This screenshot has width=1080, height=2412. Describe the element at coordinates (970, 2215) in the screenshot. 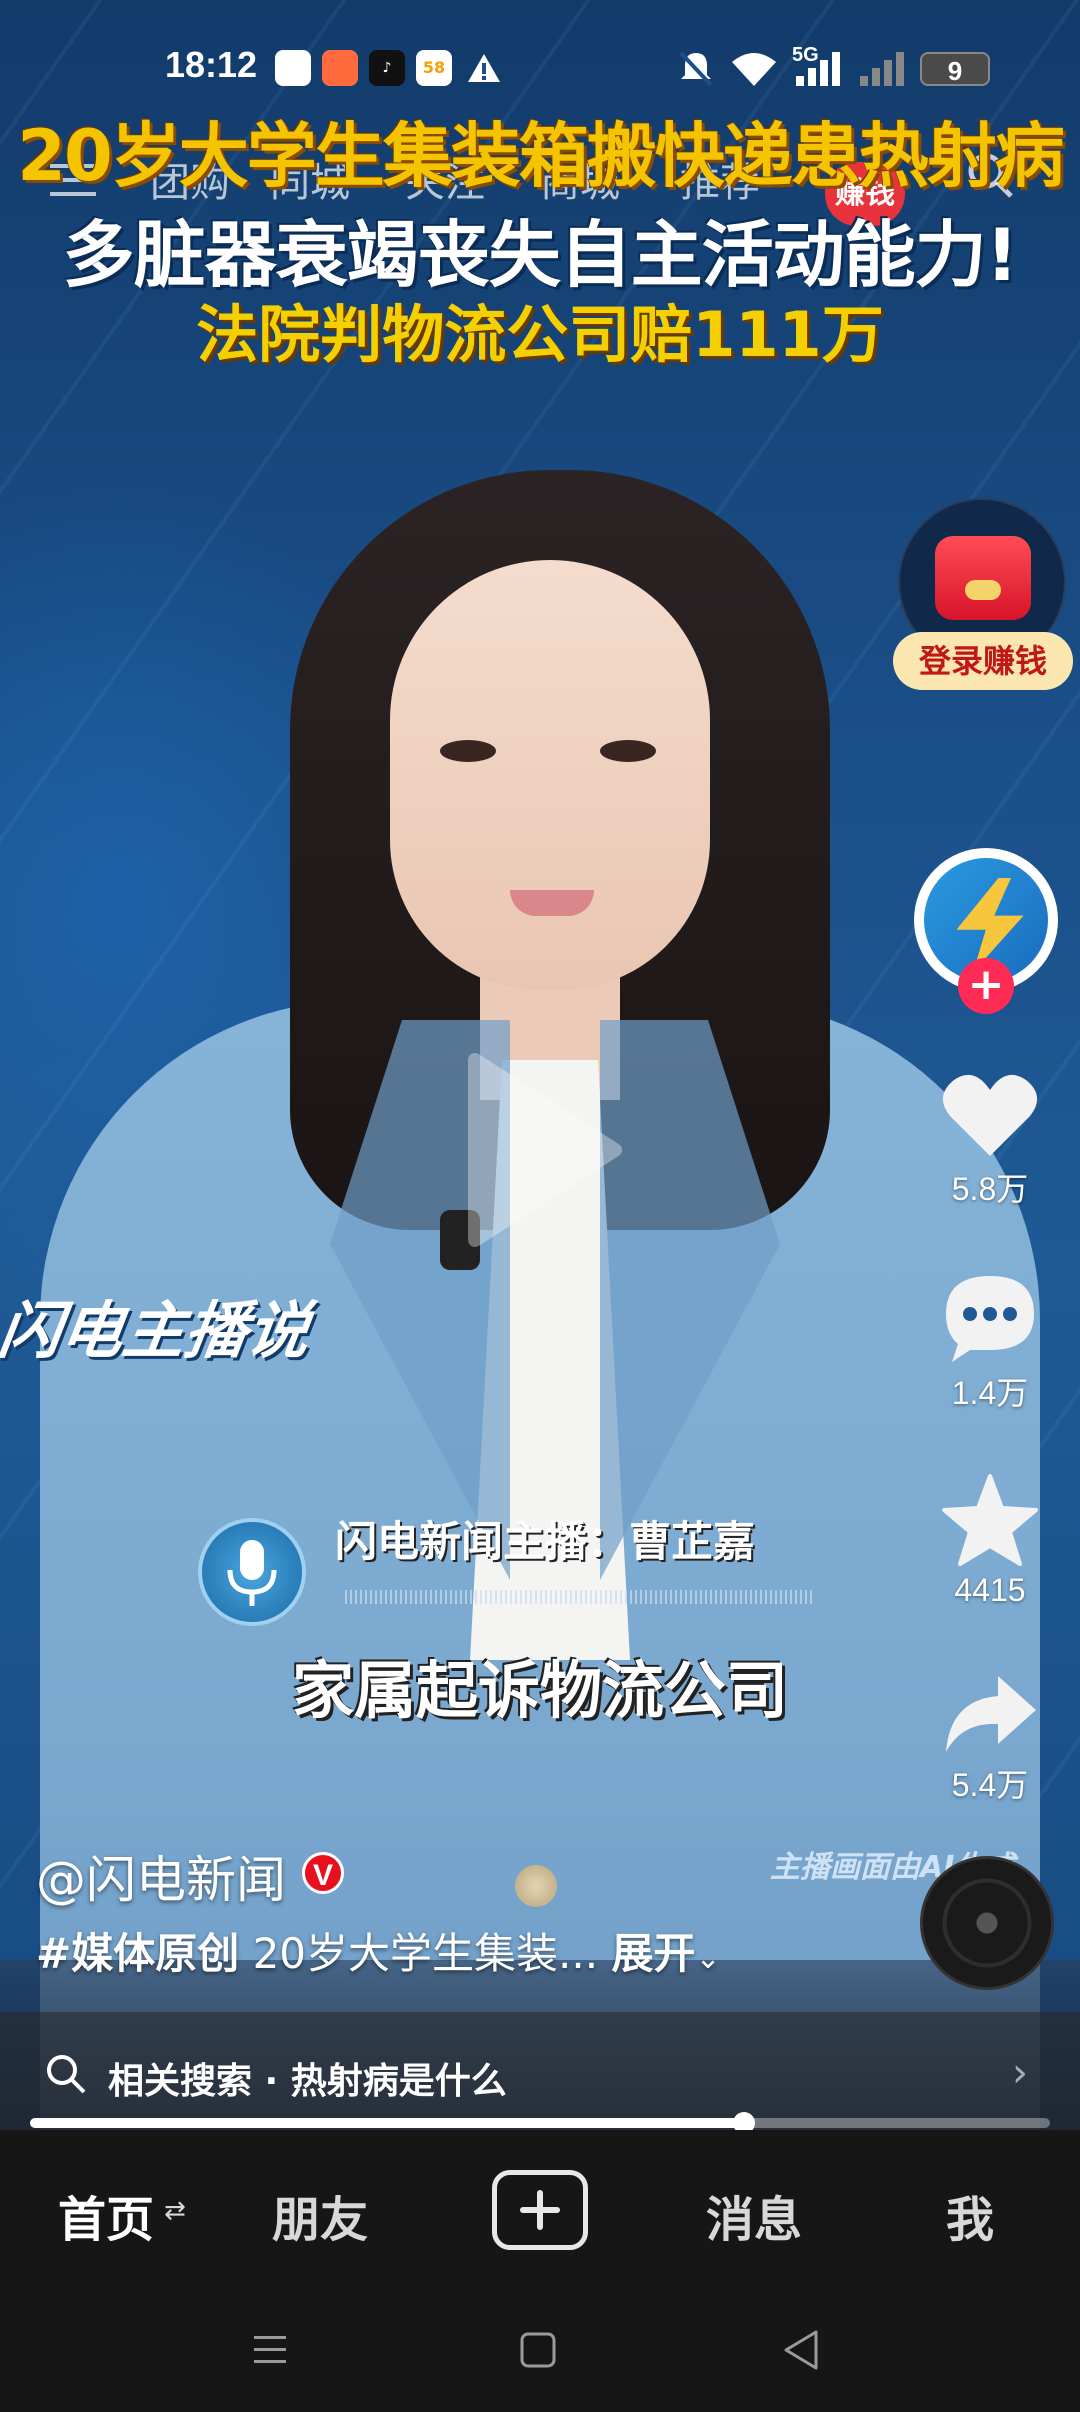

I see `tab-me: 我` at that location.